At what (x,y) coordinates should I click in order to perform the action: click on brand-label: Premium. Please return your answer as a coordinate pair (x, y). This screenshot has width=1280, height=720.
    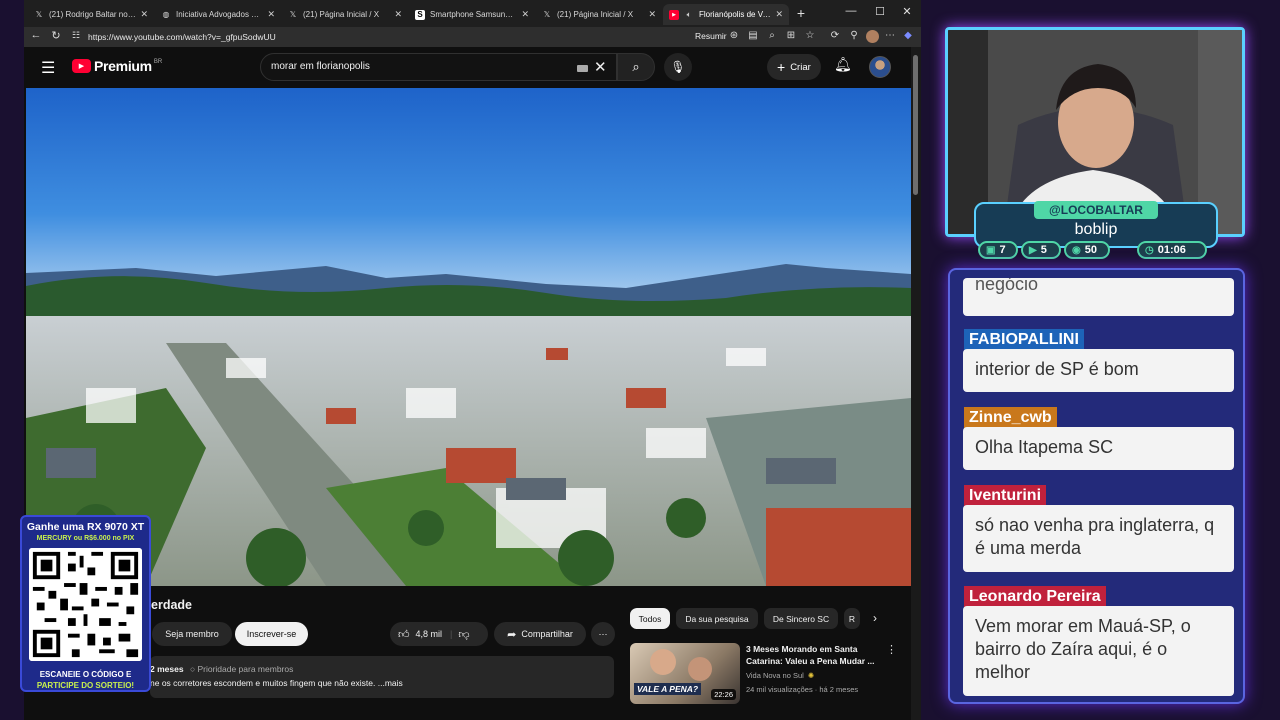
    Looking at the image, I should click on (123, 66).